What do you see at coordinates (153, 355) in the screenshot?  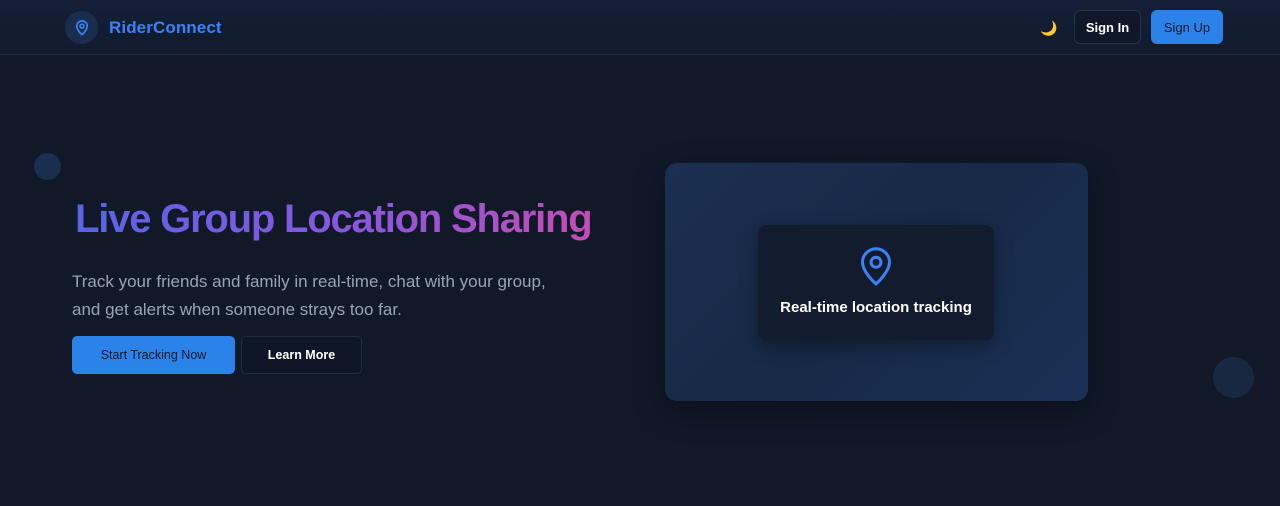 I see `start-tracking-button: Start Tracking Now` at bounding box center [153, 355].